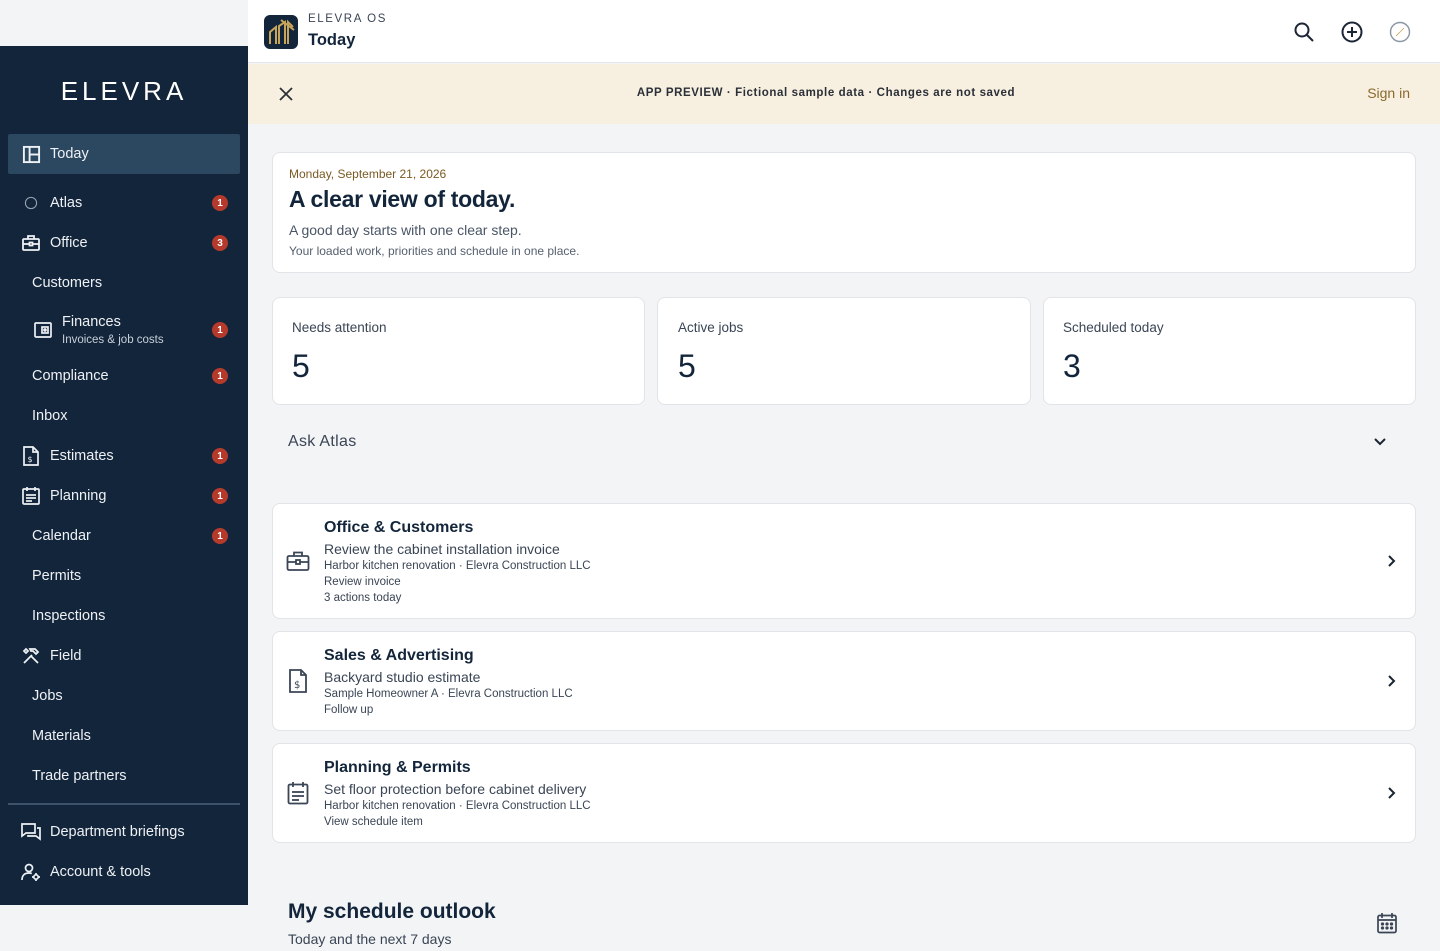 This screenshot has height=951, width=1440. Describe the element at coordinates (124, 376) in the screenshot. I see `sidebar-item-compliance: Compliance 1` at that location.